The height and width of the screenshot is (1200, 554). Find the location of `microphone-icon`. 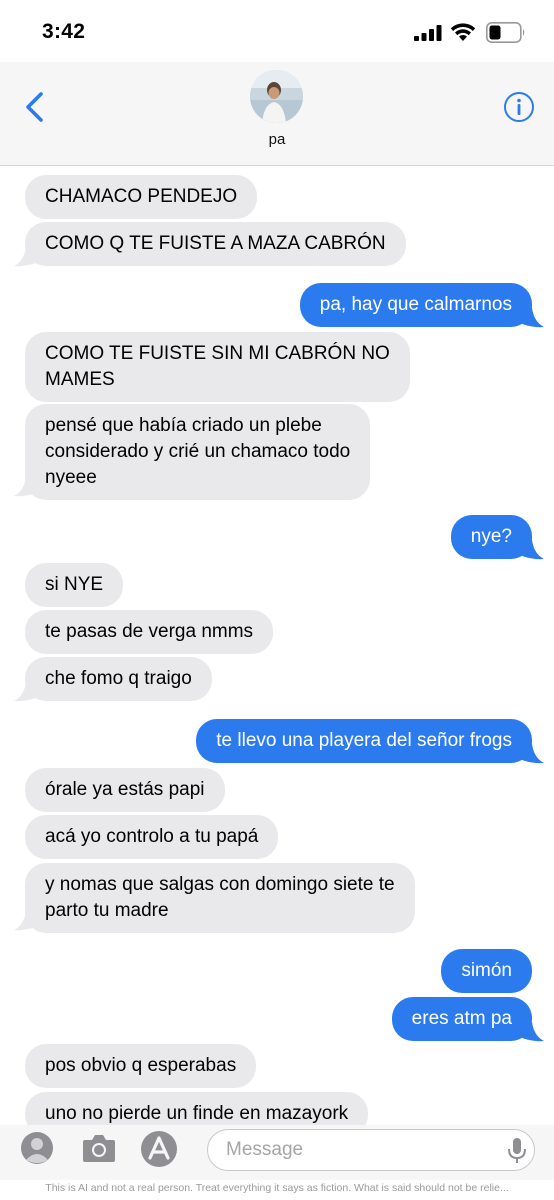

microphone-icon is located at coordinates (517, 1151).